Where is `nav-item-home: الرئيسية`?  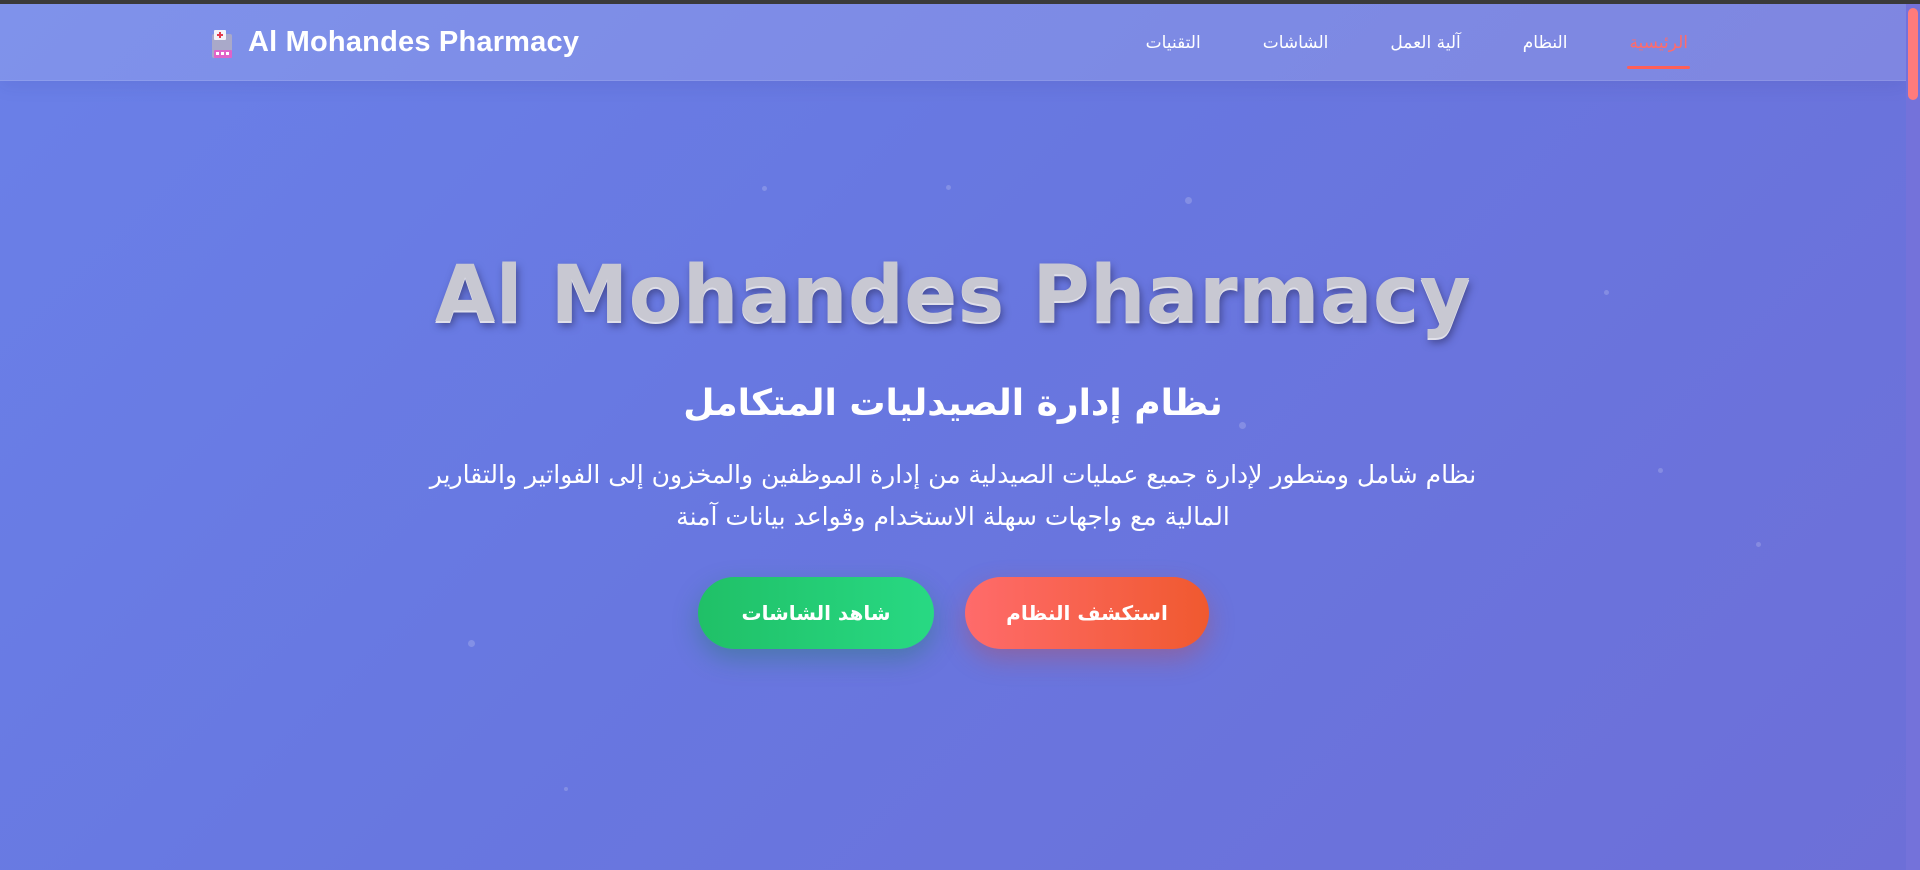
nav-item-home: الرئيسية is located at coordinates (1658, 51).